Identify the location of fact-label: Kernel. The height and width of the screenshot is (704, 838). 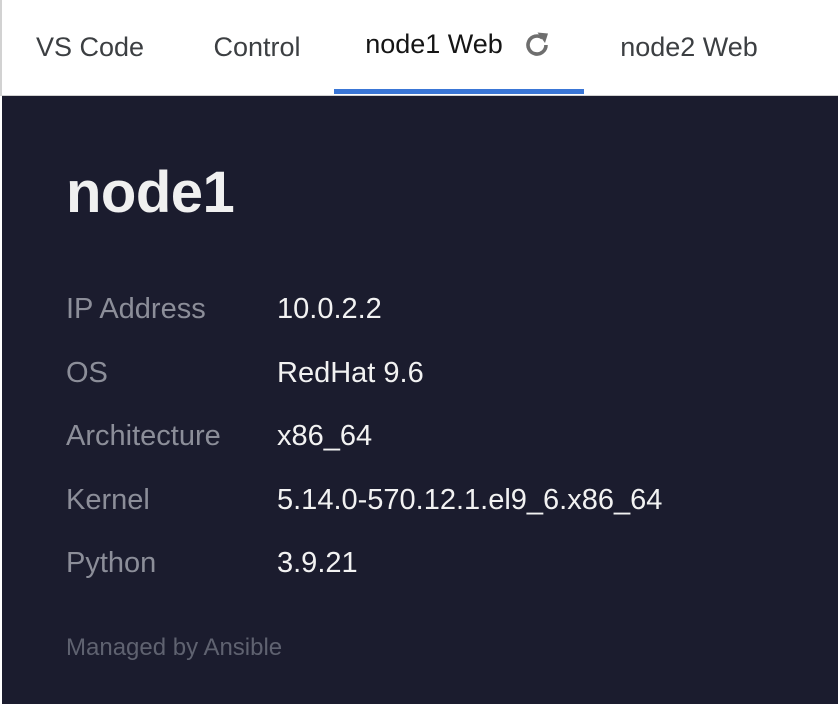
(108, 499).